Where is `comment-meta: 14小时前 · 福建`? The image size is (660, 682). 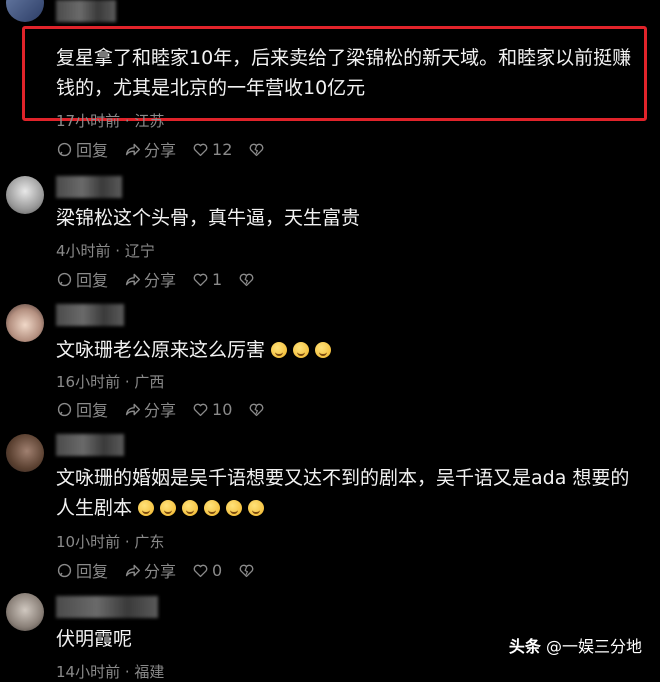 comment-meta: 14小时前 · 福建 is located at coordinates (110, 672).